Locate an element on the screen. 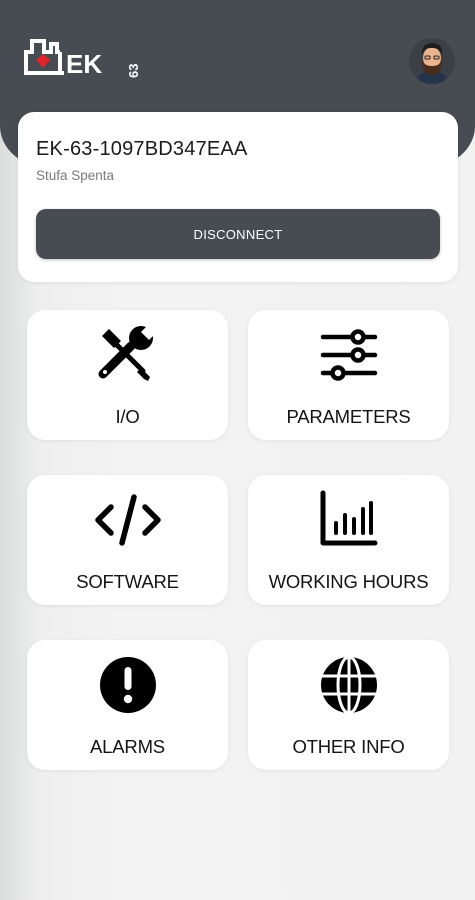  logo-number: 63 is located at coordinates (133, 71).